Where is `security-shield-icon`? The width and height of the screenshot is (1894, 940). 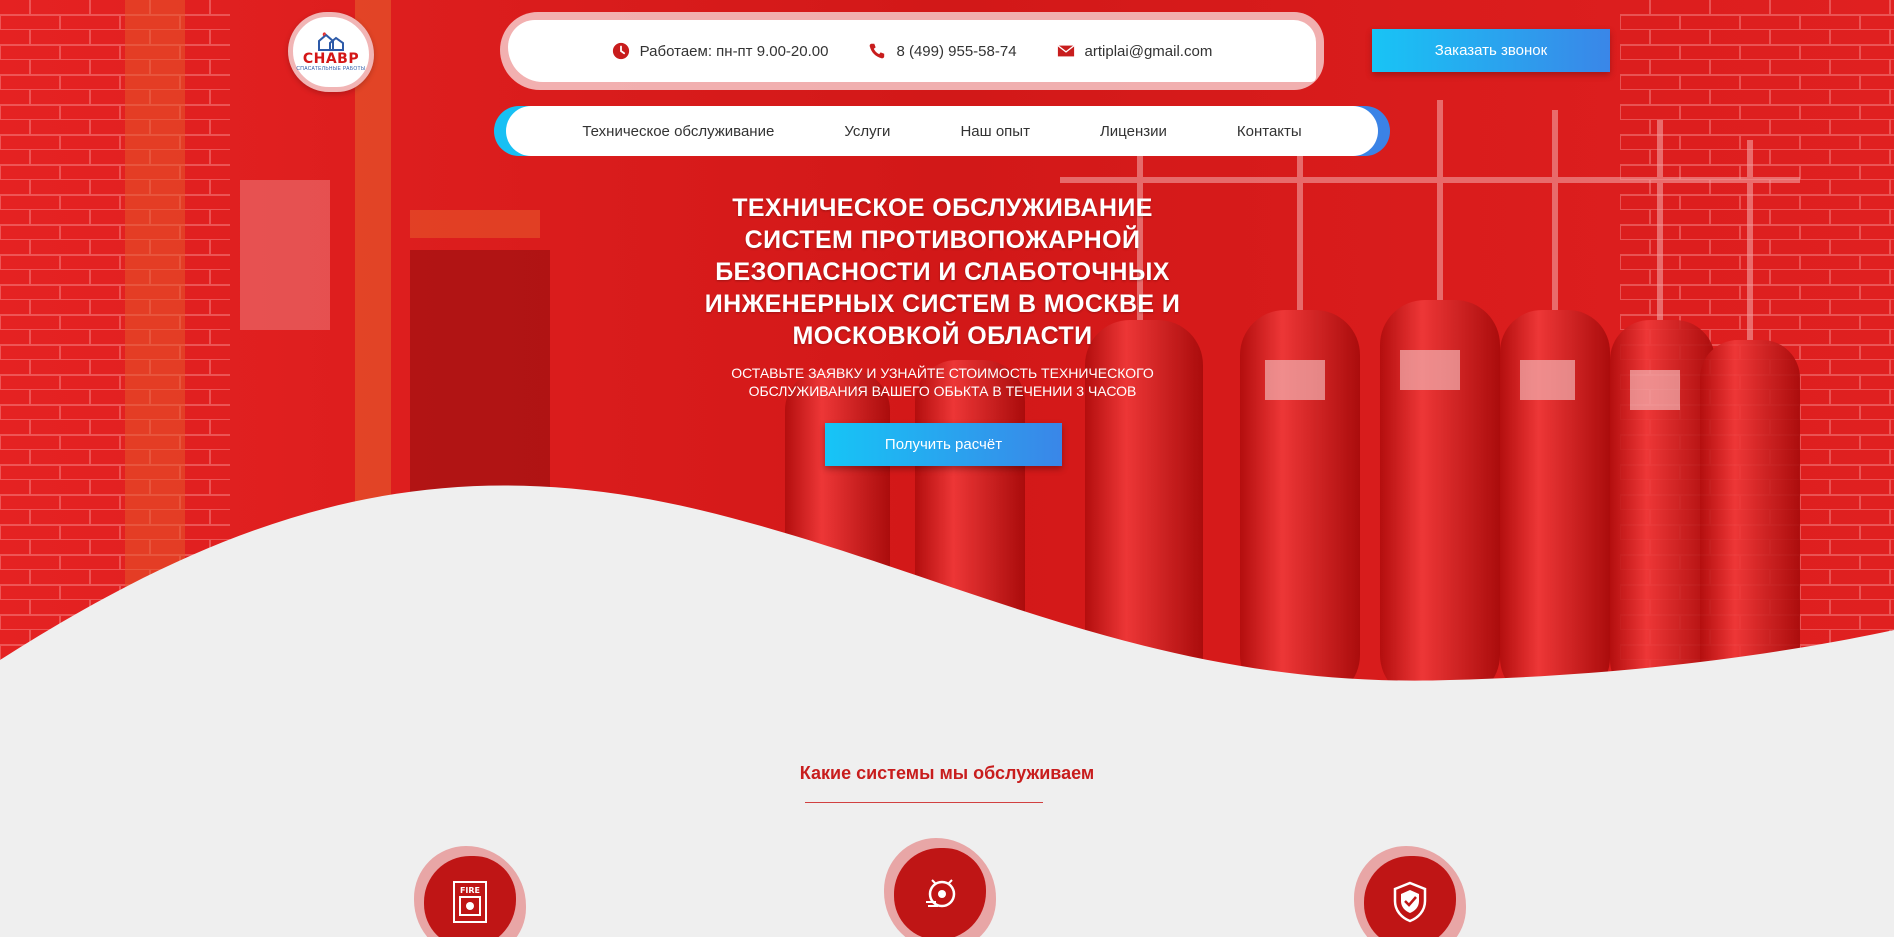 security-shield-icon is located at coordinates (1410, 902).